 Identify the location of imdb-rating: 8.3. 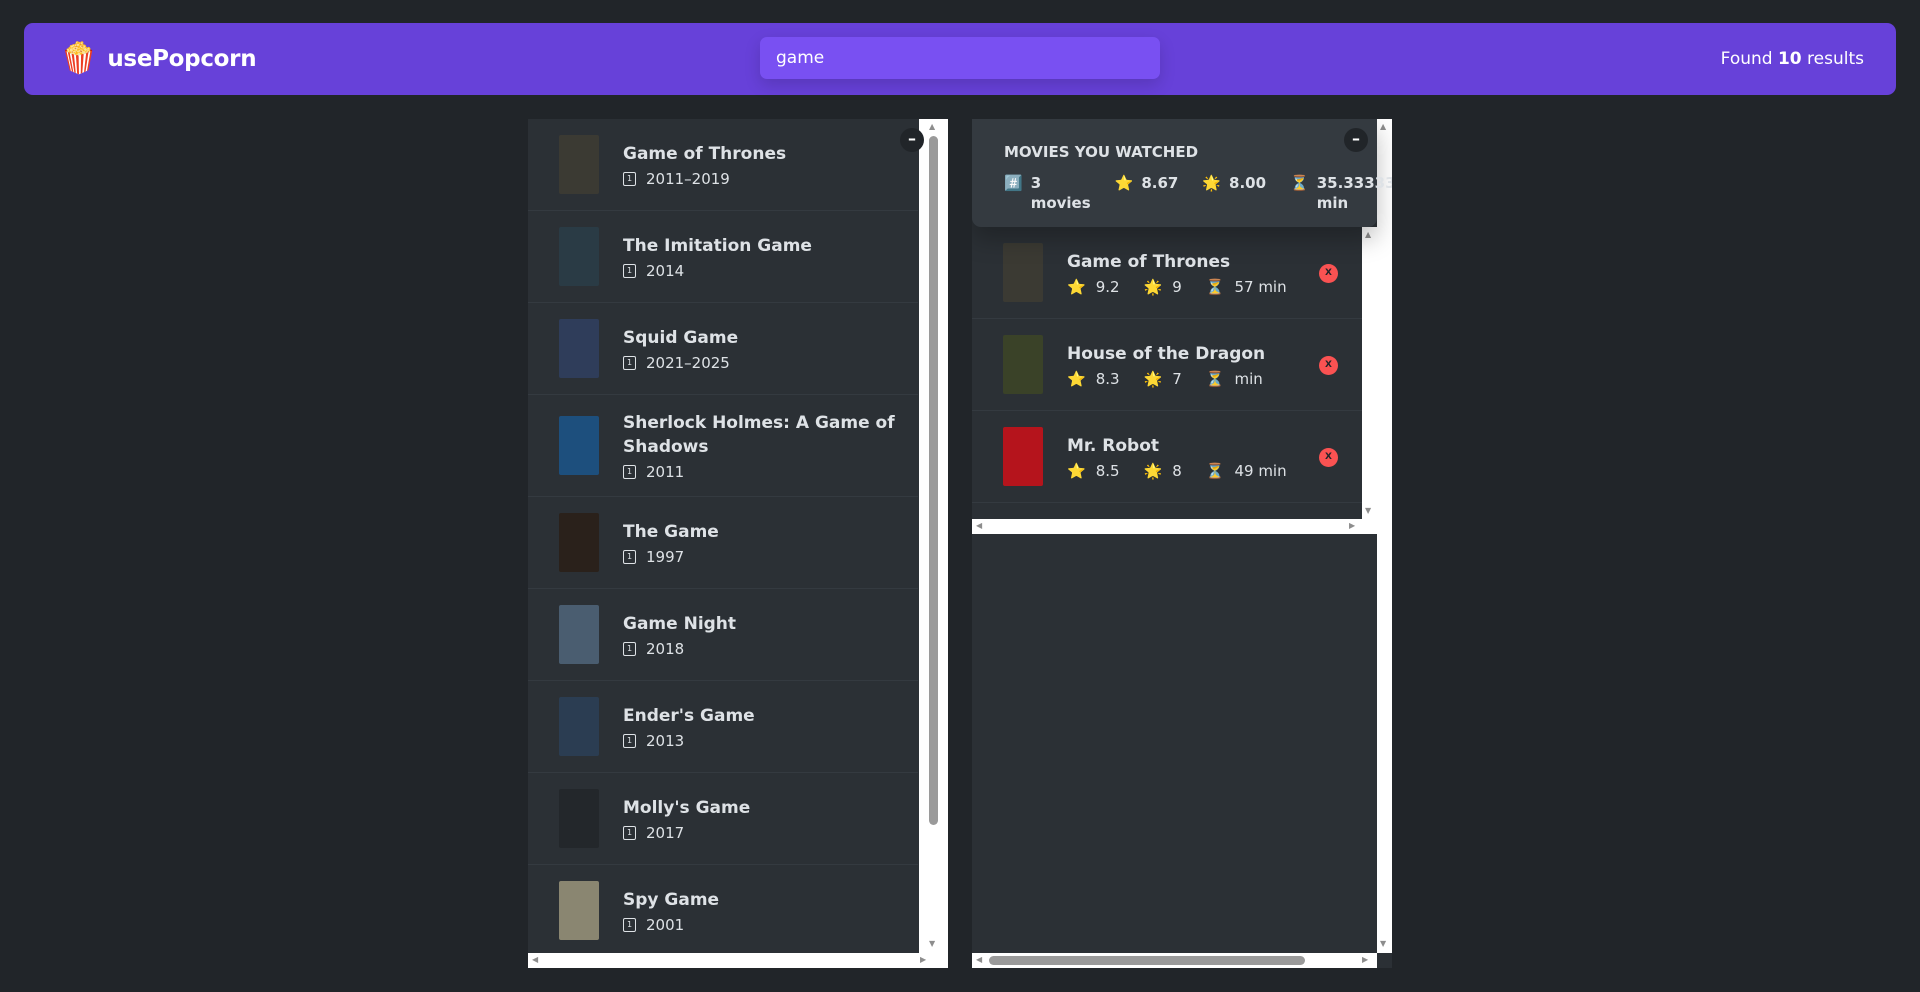
(1107, 378).